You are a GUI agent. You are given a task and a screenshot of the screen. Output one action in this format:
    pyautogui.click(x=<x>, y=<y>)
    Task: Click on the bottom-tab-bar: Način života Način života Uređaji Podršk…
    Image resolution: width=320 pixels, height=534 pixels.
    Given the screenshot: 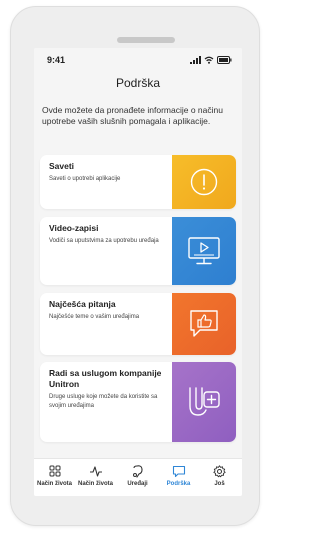 What is the action you would take?
    pyautogui.click(x=138, y=477)
    